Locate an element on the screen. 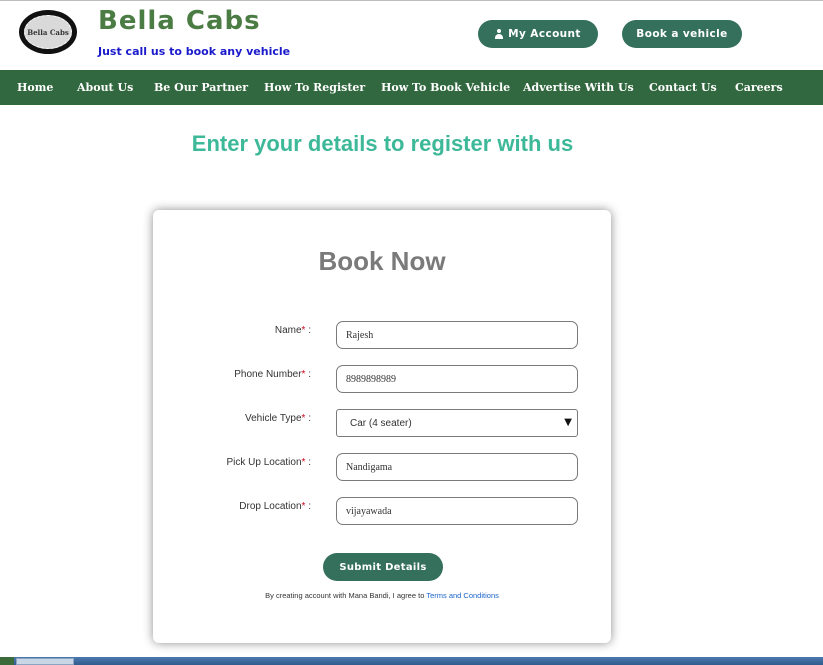 This screenshot has width=823, height=665. nav-item-contact-us: Contact Us is located at coordinates (683, 87).